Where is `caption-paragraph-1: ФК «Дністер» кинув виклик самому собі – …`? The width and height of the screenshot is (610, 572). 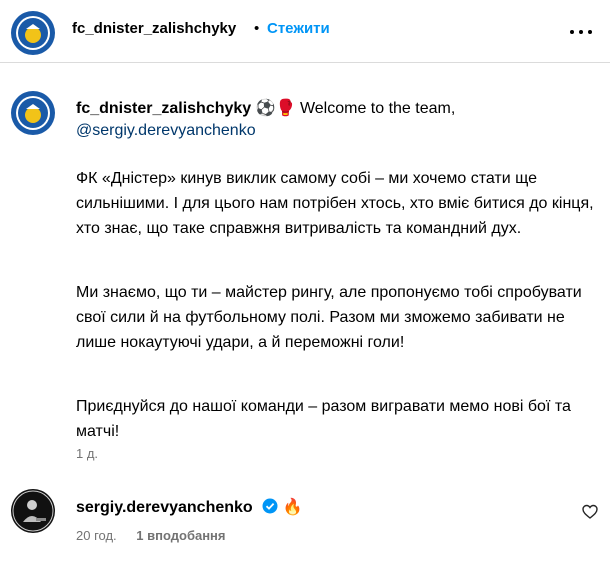 caption-paragraph-1: ФК «Дністер» кинув виклик самому собі – … is located at coordinates (335, 203).